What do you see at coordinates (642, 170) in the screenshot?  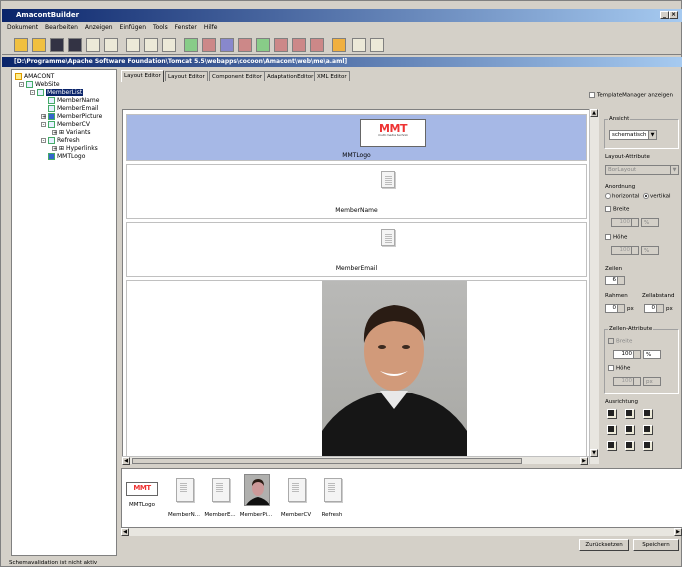 I see `layout-attribute-select: BorLayout ▼` at bounding box center [642, 170].